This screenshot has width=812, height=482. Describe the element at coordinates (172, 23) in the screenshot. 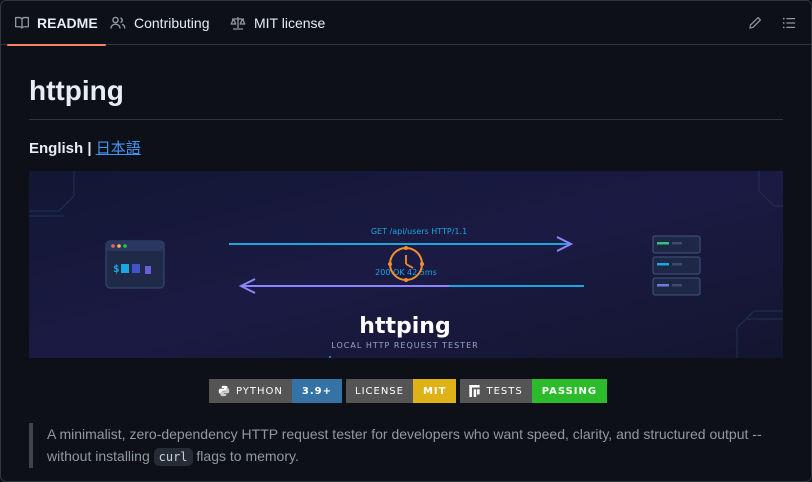

I see `tab-contributing-label: Contributing` at that location.